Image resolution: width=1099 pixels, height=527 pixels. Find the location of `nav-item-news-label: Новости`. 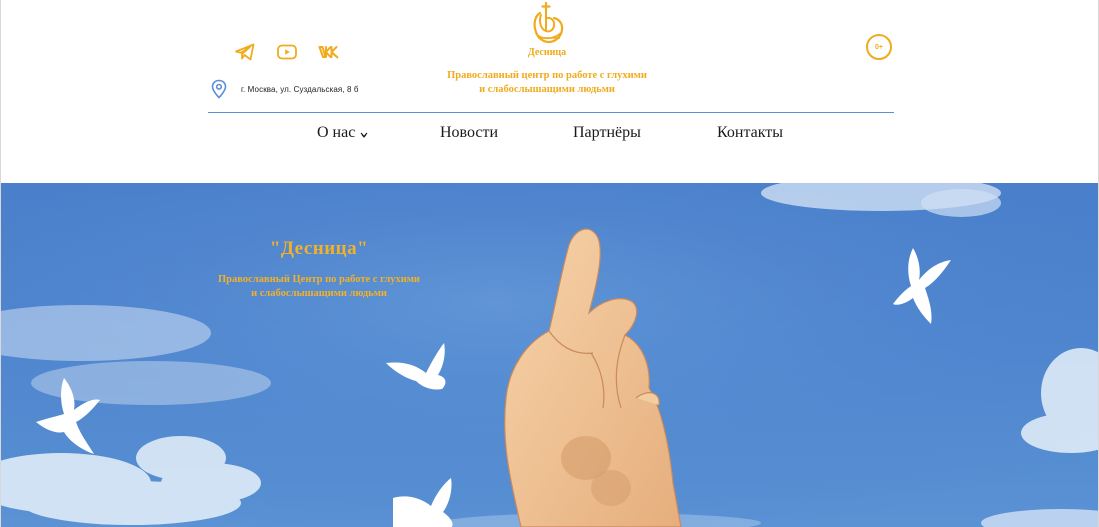

nav-item-news-label: Новости is located at coordinates (469, 132).